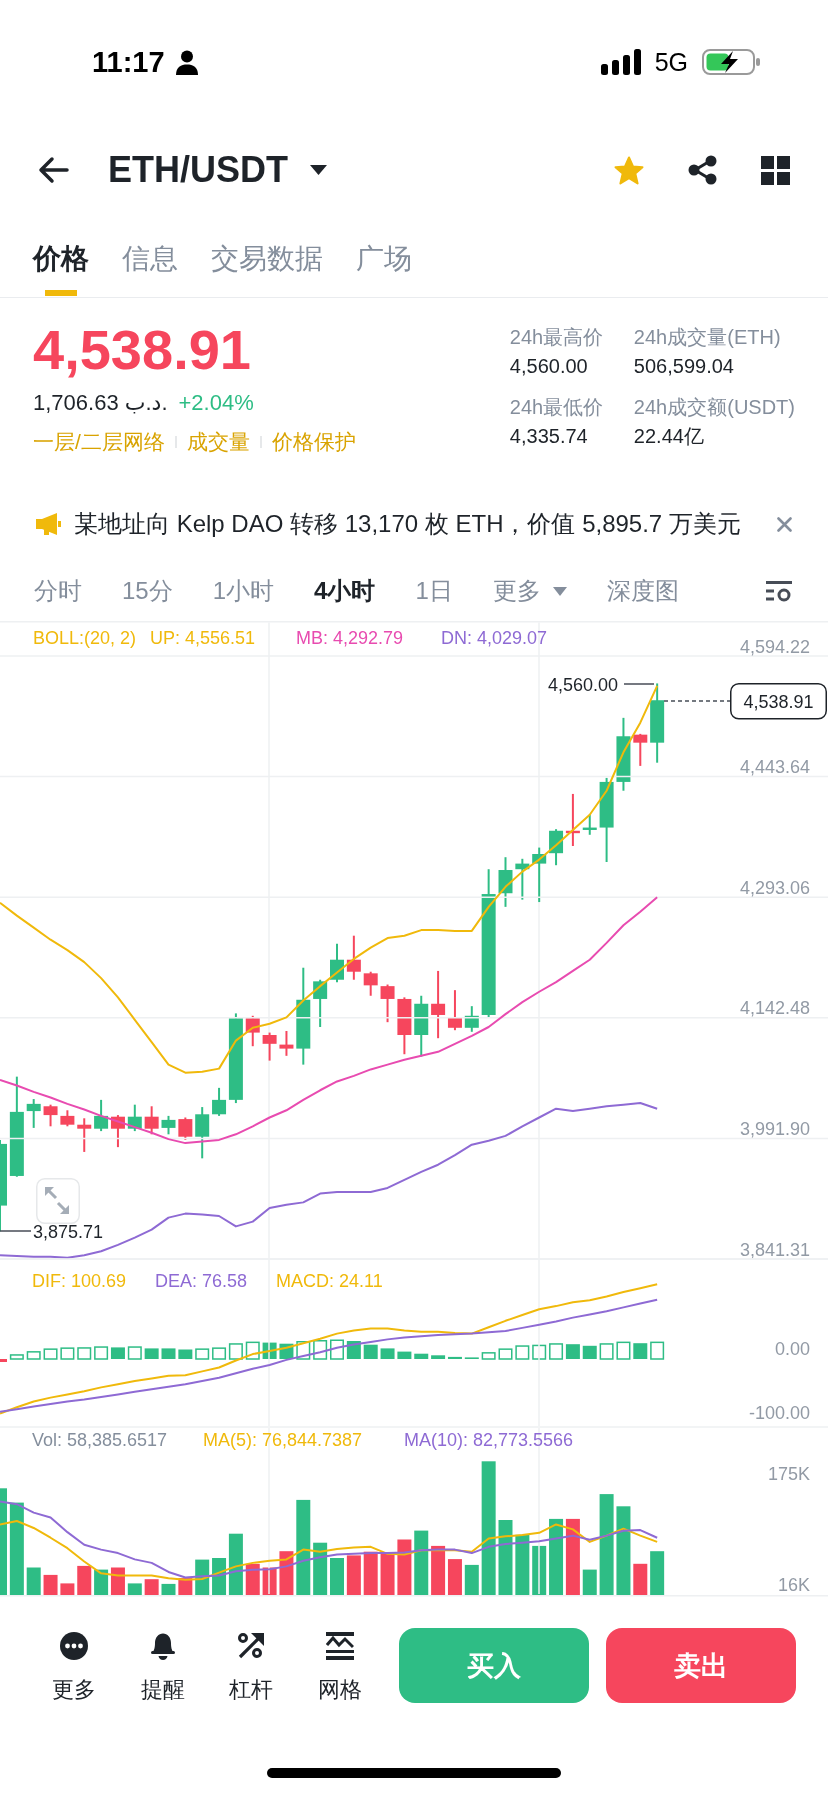 This screenshot has height=1796, width=828. I want to click on zigzag-chart-icon, so click(339, 1646).